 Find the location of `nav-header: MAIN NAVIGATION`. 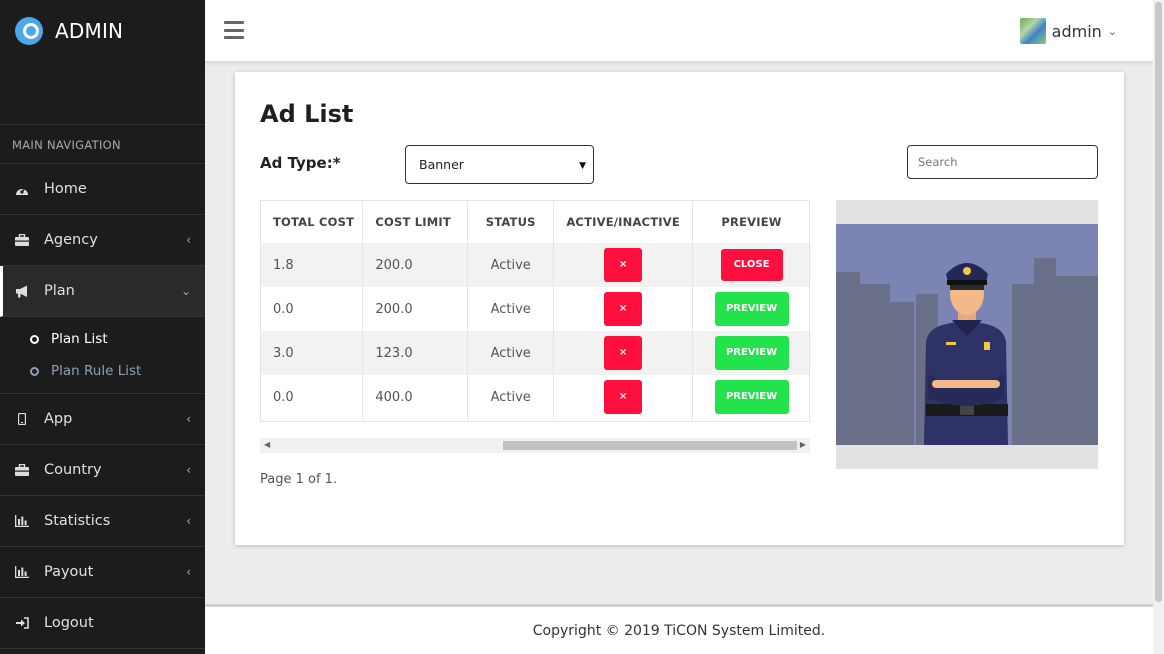

nav-header: MAIN NAVIGATION is located at coordinates (102, 144).